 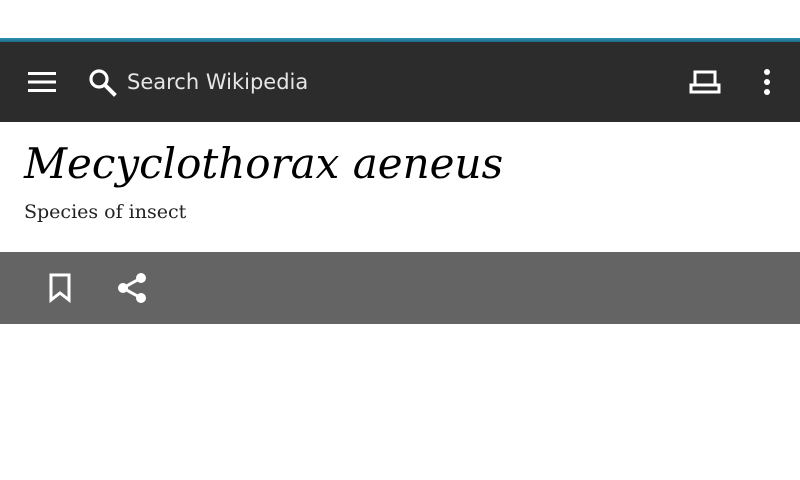 I want to click on overflow-menu-button, so click(x=767, y=82).